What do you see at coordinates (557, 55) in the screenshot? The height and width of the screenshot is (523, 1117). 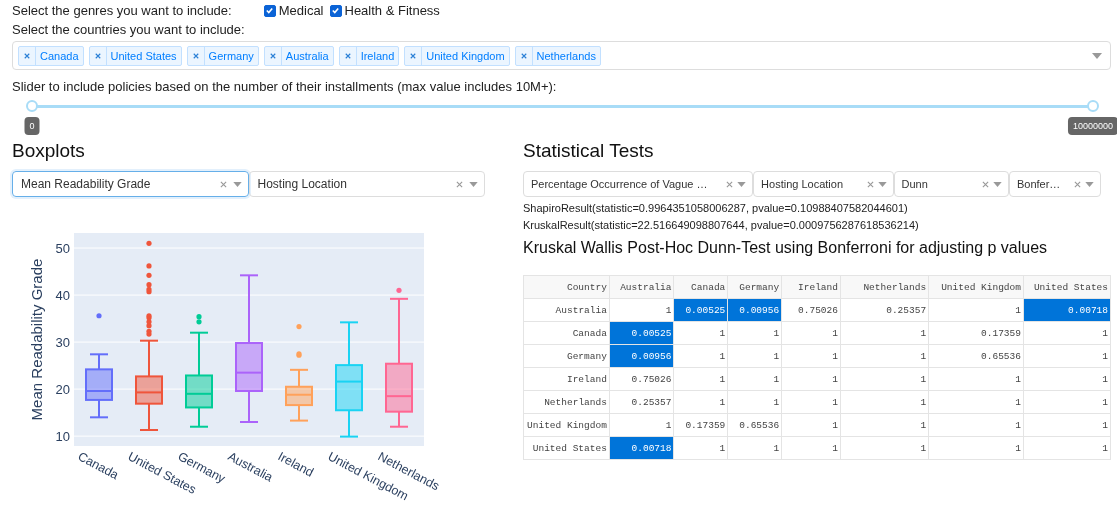 I see `country-tag: Netherlands` at bounding box center [557, 55].